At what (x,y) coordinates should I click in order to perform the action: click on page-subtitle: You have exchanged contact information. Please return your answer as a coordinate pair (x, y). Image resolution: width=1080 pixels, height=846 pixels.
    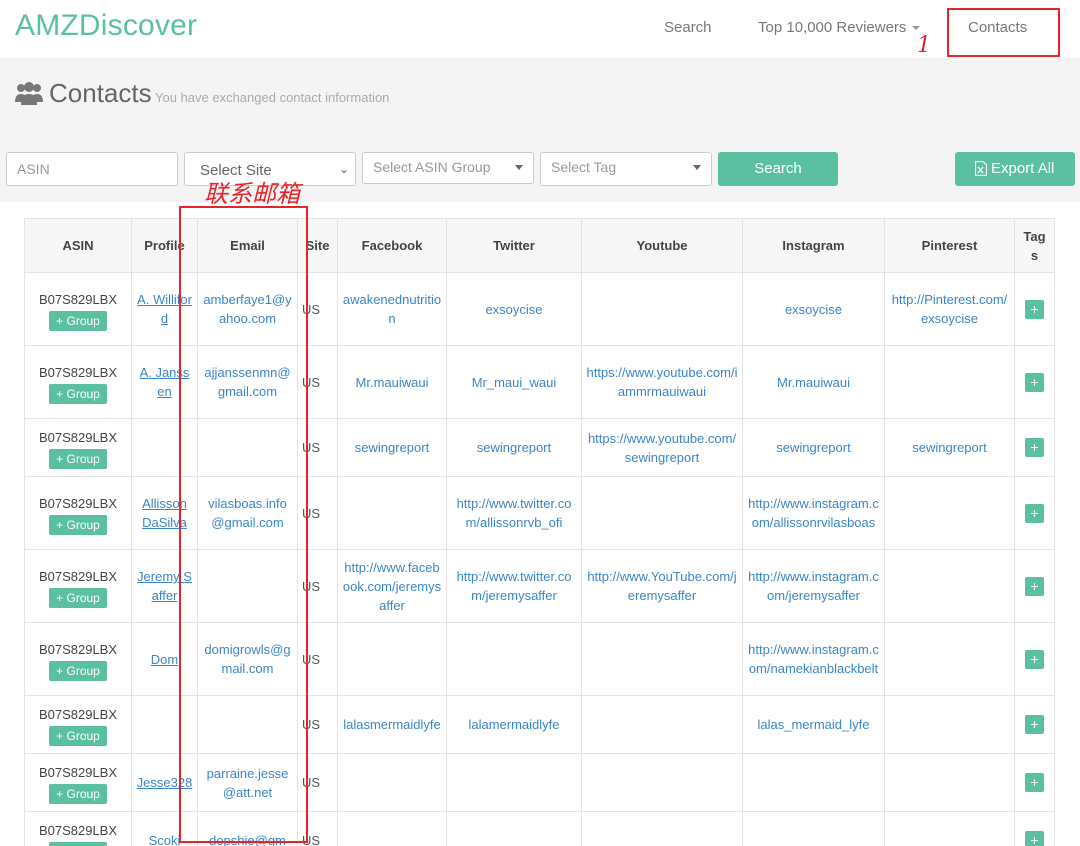
    Looking at the image, I should click on (272, 97).